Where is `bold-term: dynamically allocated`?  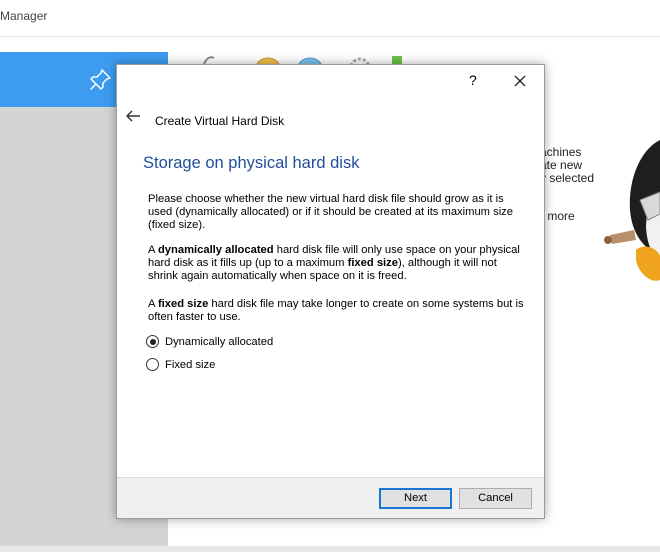 bold-term: dynamically allocated is located at coordinates (215, 250).